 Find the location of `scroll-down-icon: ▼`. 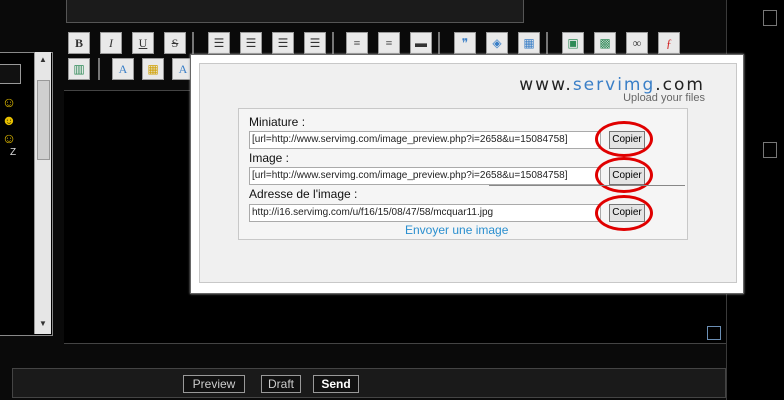

scroll-down-icon: ▼ is located at coordinates (43, 324).